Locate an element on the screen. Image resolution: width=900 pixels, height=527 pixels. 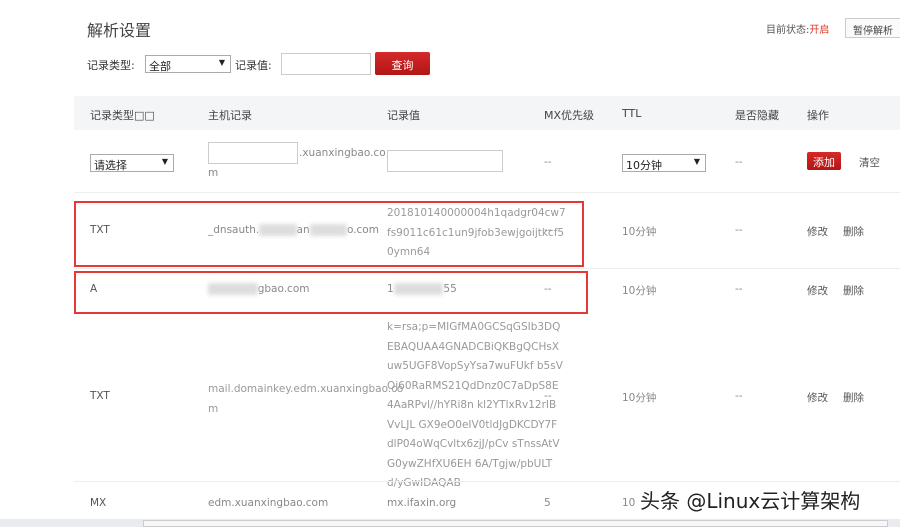
row-host: _dnsauth.xxxxxxanxxxxxxo.com is located at coordinates (293, 230).